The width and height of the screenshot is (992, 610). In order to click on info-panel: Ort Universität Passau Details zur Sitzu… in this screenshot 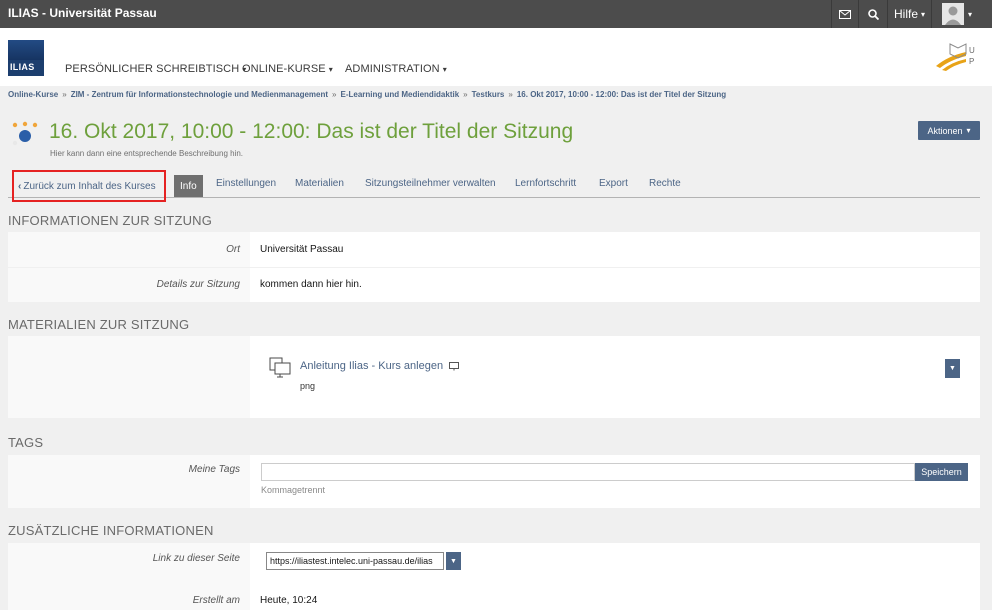, I will do `click(494, 267)`.